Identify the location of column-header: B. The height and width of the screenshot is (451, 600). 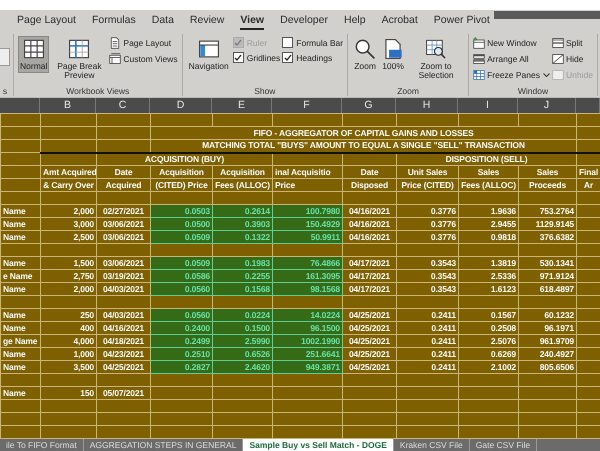
(68, 105).